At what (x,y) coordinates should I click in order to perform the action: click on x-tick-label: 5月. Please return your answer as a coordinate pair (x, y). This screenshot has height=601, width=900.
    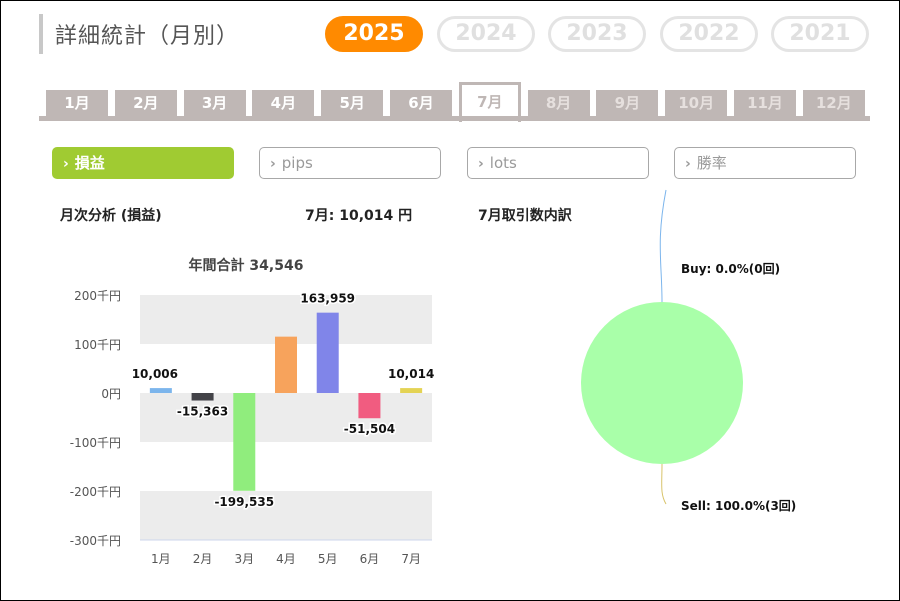
    Looking at the image, I should click on (328, 559).